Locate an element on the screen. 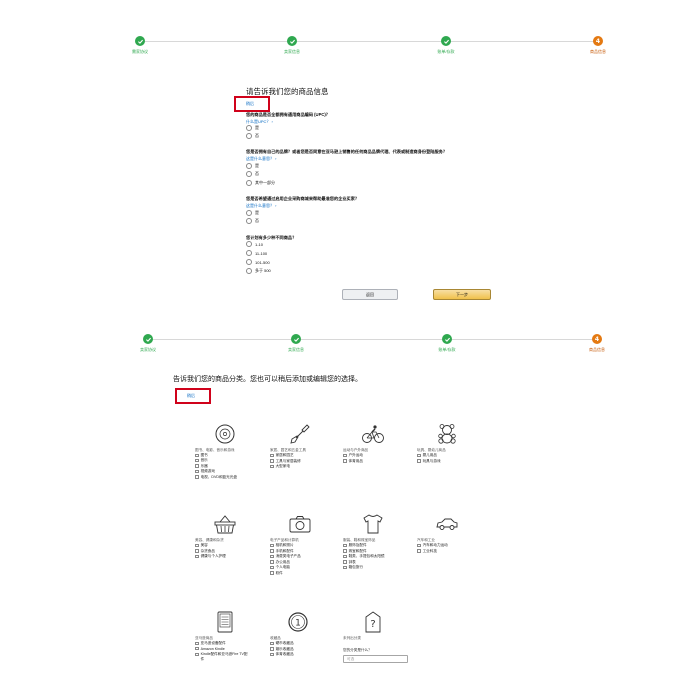 This screenshot has width=697, height=697. step-2-check-icon is located at coordinates (292, 41).